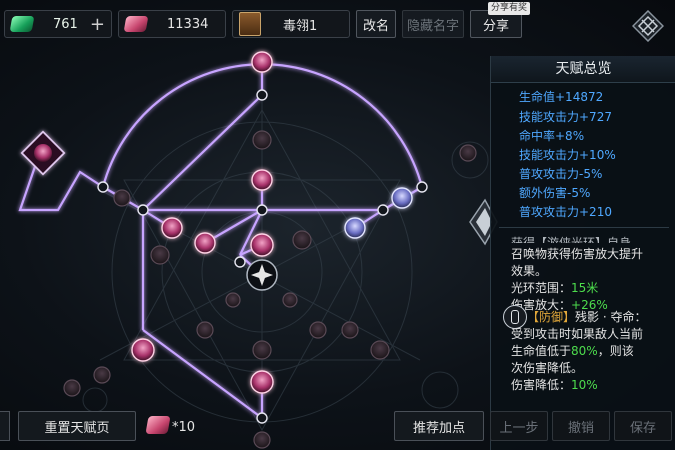  I want to click on left-edge-button, so click(5, 426).